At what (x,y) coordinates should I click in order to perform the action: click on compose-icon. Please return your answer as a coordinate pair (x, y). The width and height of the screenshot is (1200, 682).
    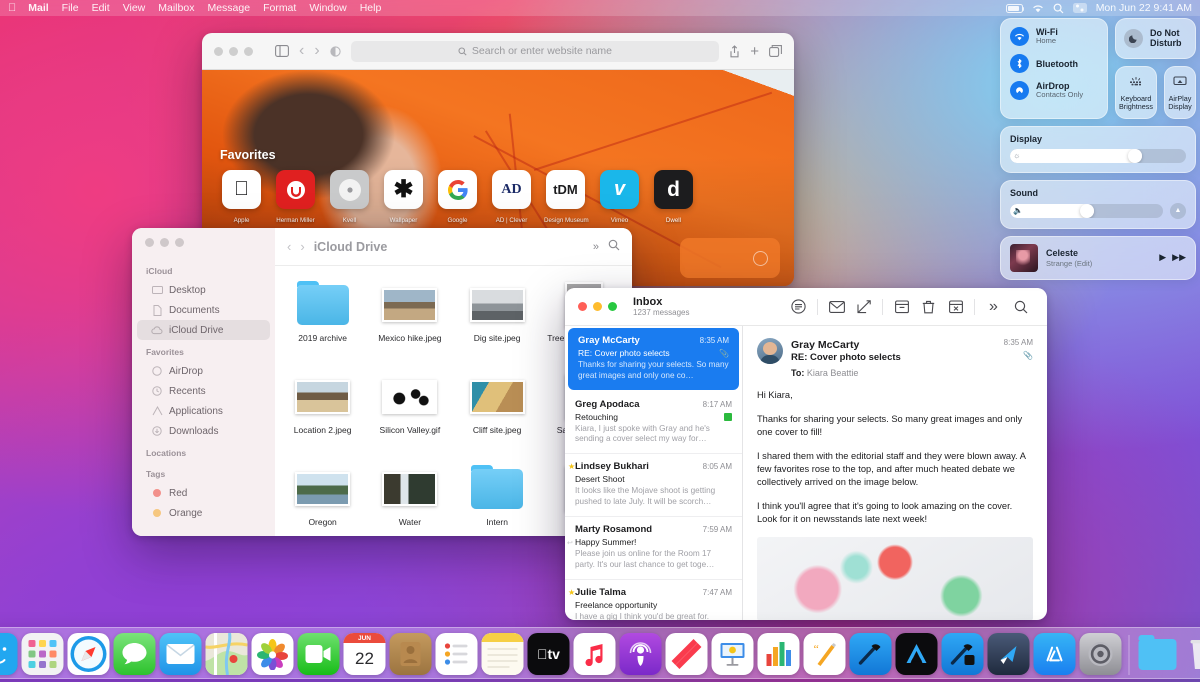
    Looking at the image, I should click on (863, 307).